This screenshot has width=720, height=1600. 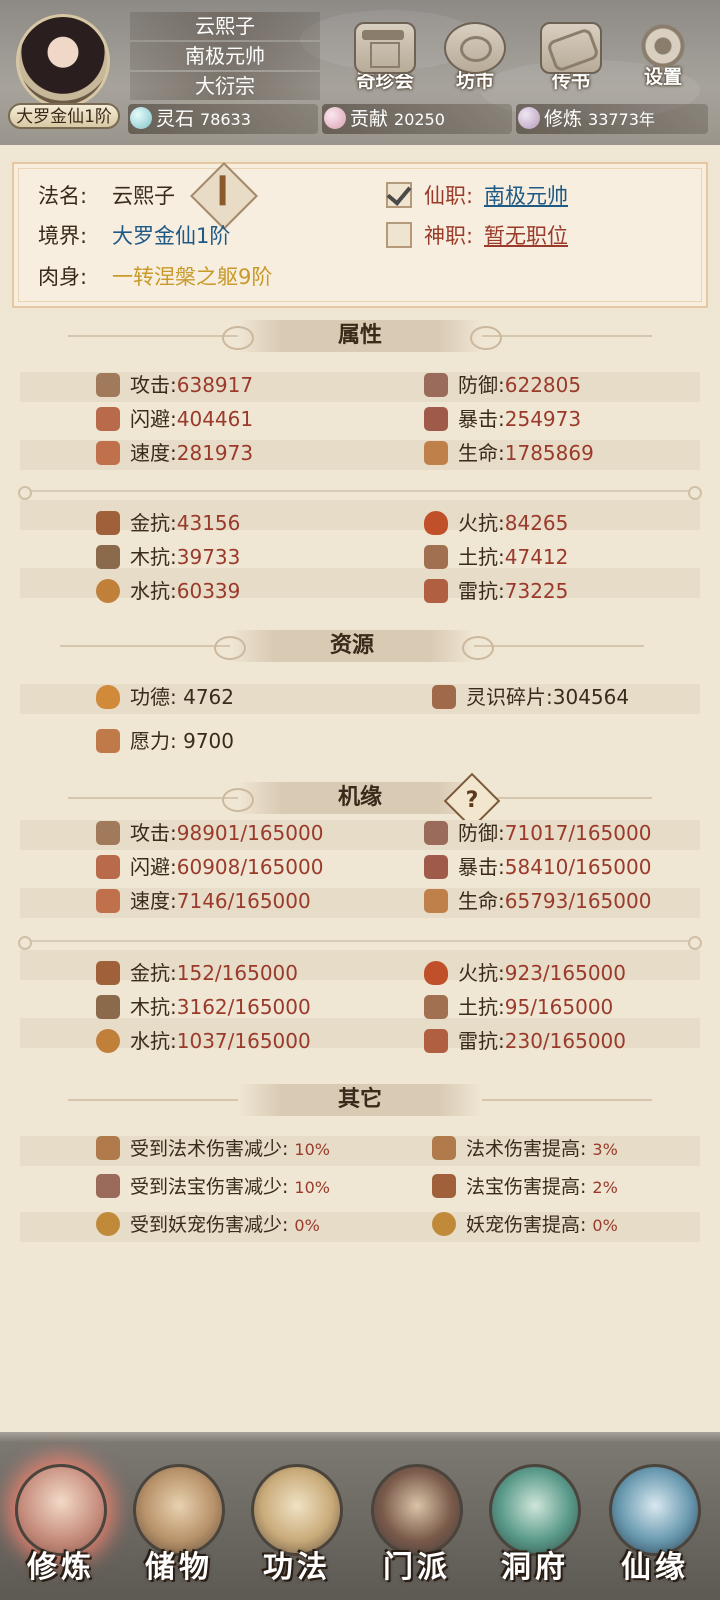 What do you see at coordinates (444, 1186) in the screenshot?
I see `artifact-boost-icon` at bounding box center [444, 1186].